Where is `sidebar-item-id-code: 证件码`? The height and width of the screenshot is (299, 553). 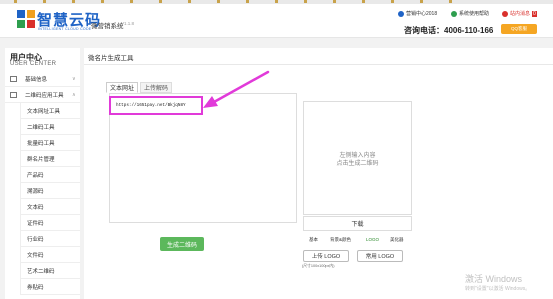
sidebar-item-id-code: 证件码 is located at coordinates (50, 223).